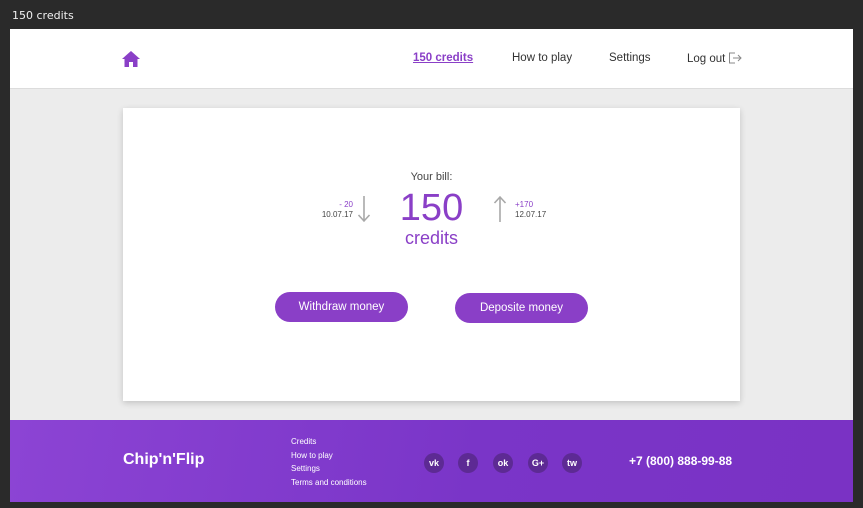  I want to click on vk-icon: vk, so click(434, 463).